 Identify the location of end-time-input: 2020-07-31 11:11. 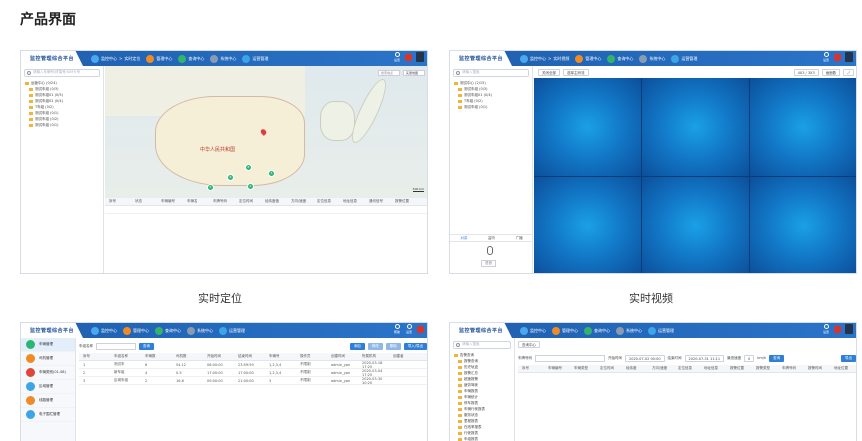
(704, 358).